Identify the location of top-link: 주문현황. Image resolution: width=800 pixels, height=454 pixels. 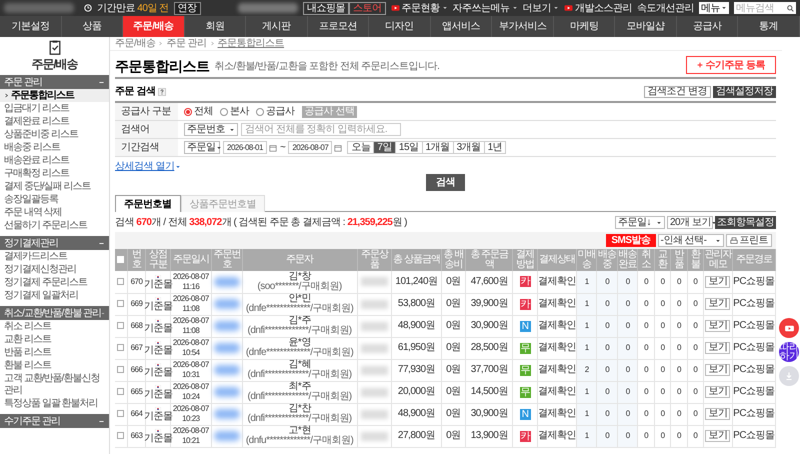
(419, 8).